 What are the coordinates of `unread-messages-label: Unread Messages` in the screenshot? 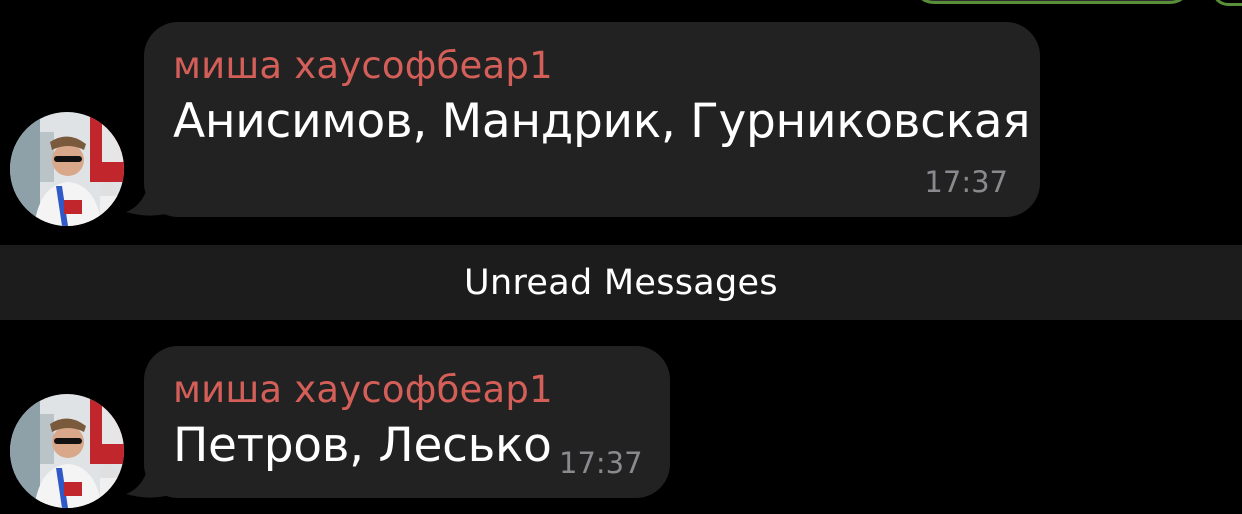 It's located at (621, 282).